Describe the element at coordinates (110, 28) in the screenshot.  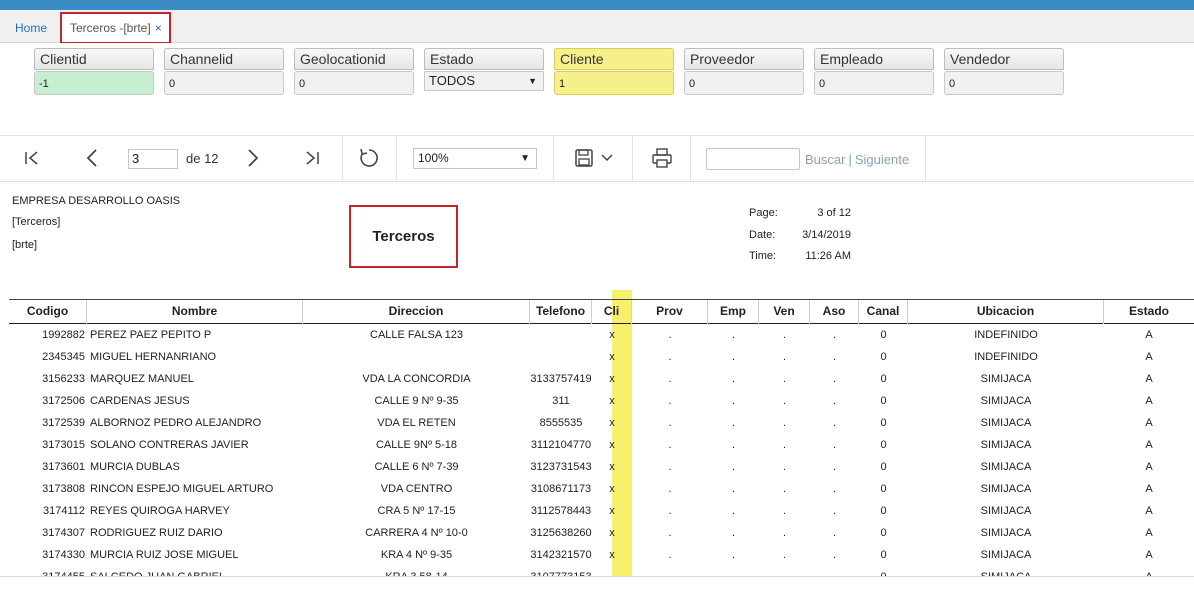
I see `tab-terceros-label: Terceros -[brte]` at that location.